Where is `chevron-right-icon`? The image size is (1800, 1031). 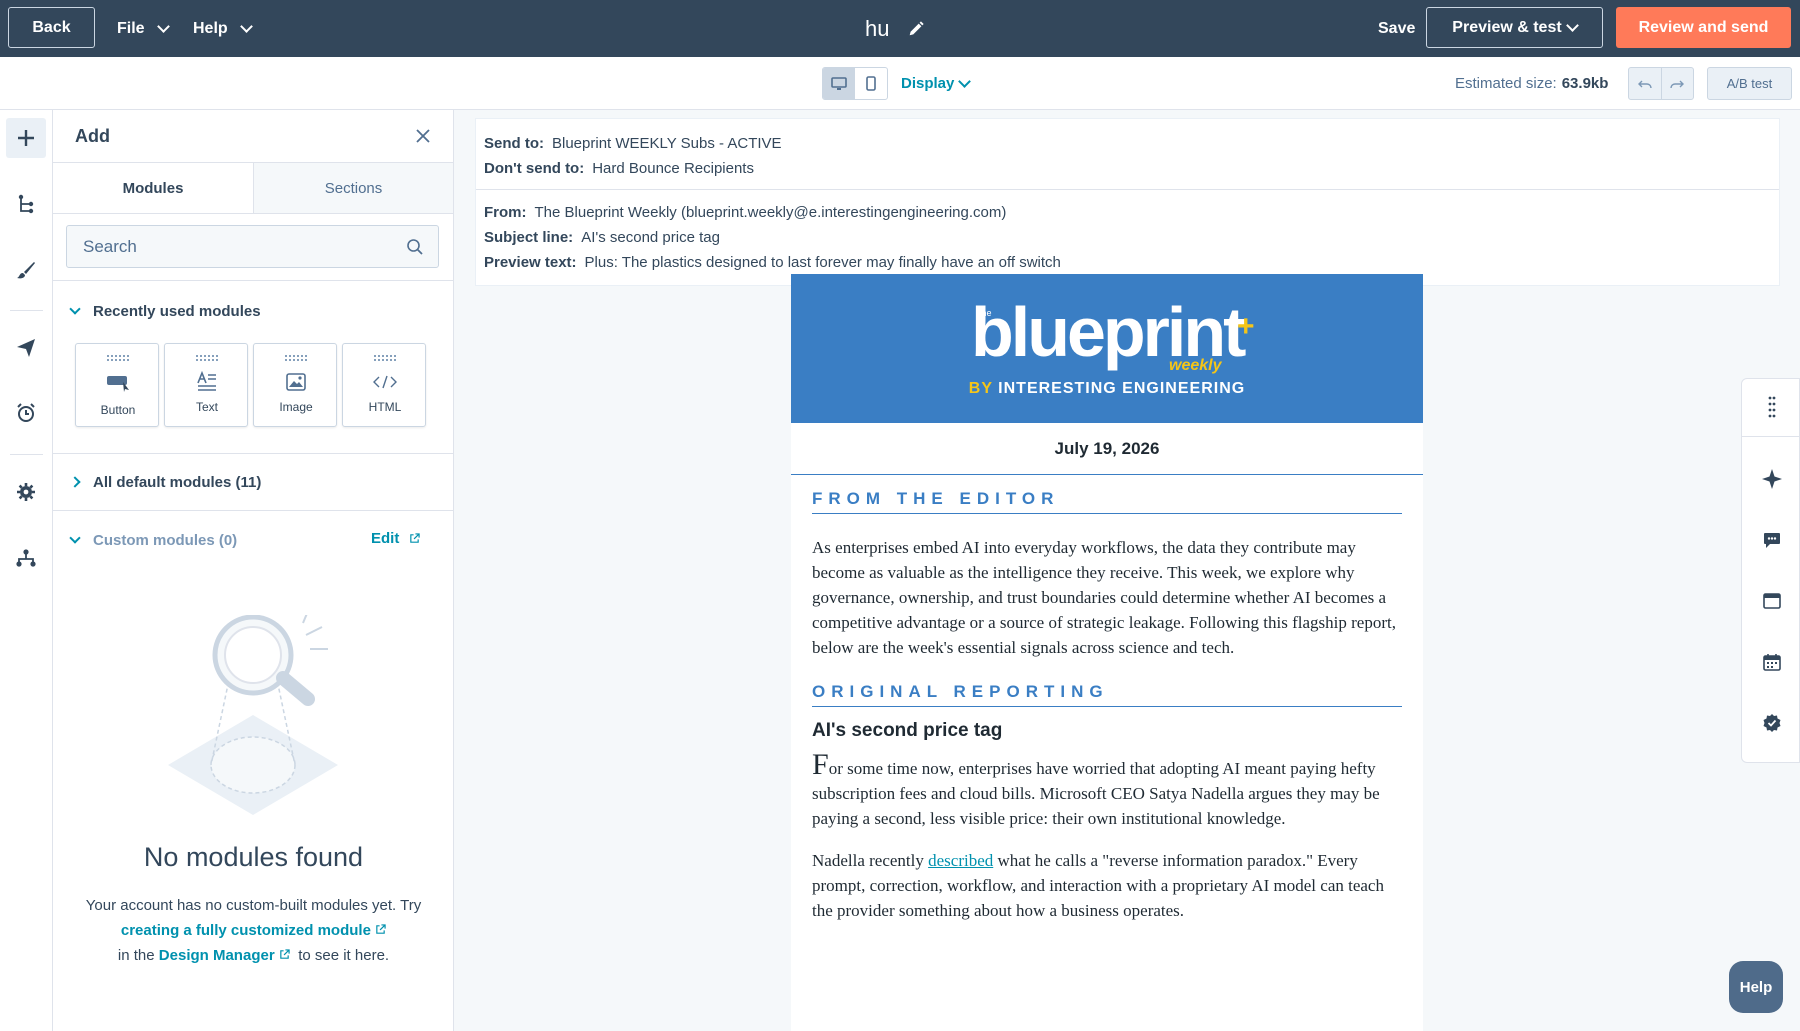
chevron-right-icon is located at coordinates (75, 482).